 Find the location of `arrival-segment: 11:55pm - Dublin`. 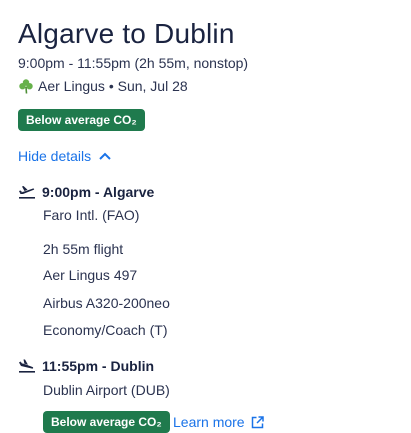

arrival-segment: 11:55pm - Dublin is located at coordinates (86, 366).